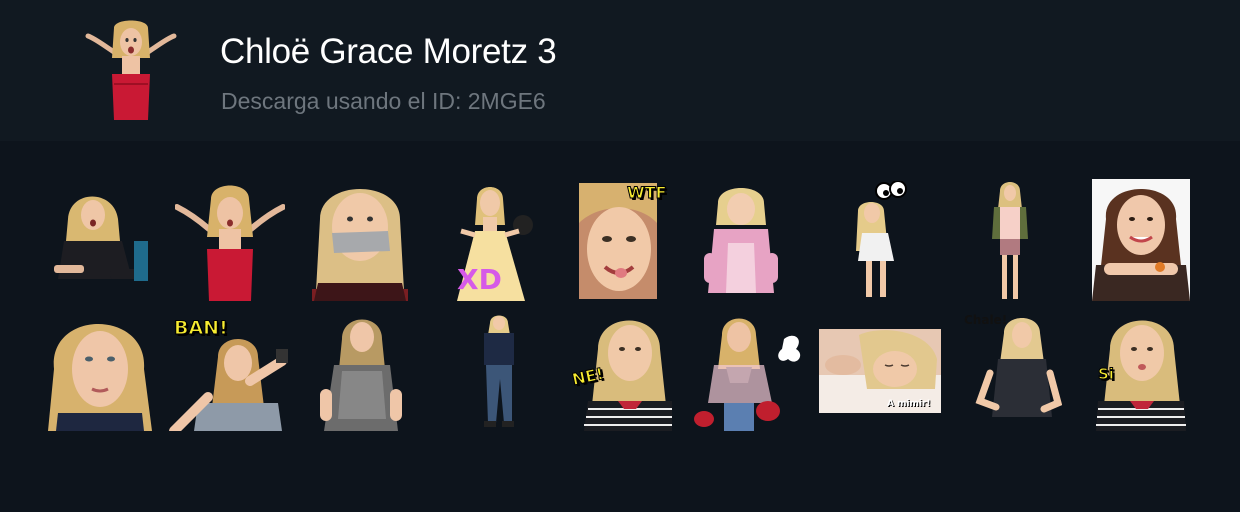 This screenshot has width=1240, height=512. Describe the element at coordinates (492, 240) in the screenshot. I see `sticker-yellow-dress-xd: XD` at that location.